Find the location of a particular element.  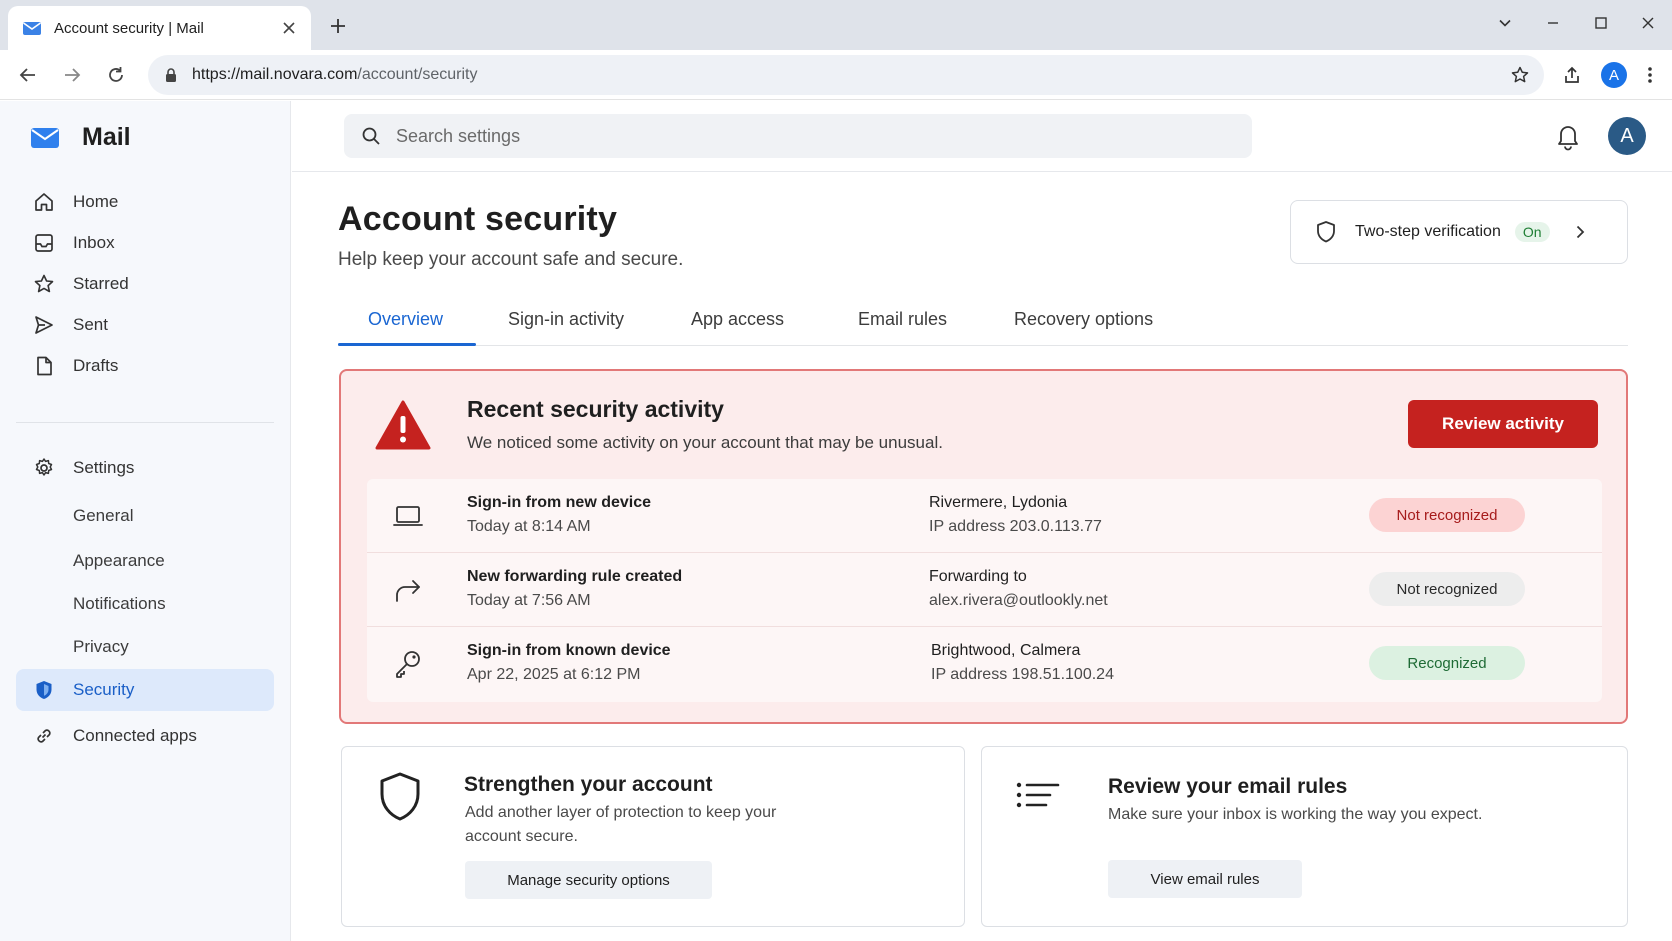

chevron-right-icon is located at coordinates (1580, 232).